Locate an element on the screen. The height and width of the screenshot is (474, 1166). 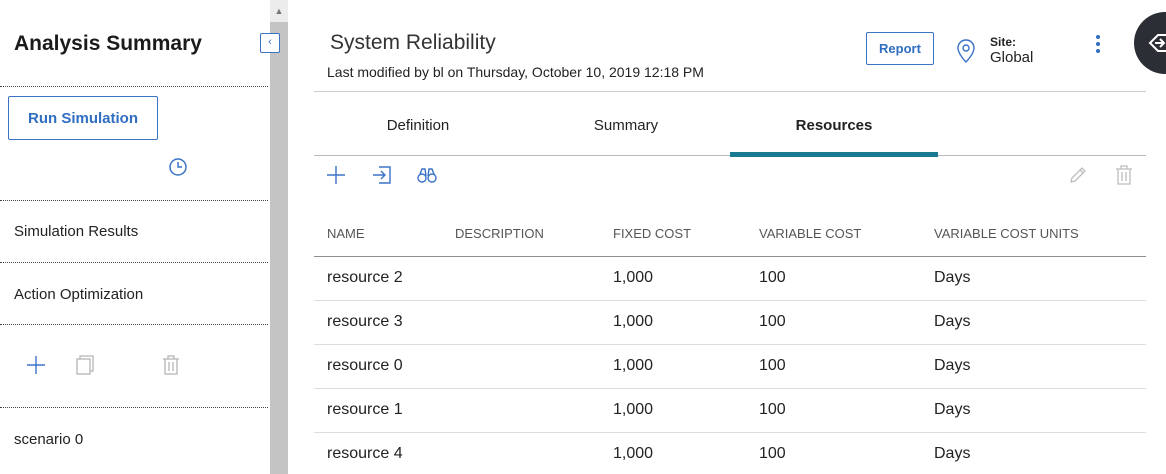
copy-icon is located at coordinates (85, 365).